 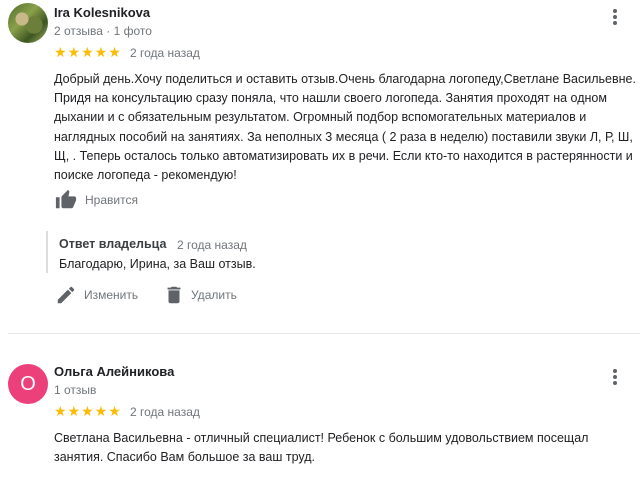 I want to click on like-button: Нравится, so click(x=96, y=200).